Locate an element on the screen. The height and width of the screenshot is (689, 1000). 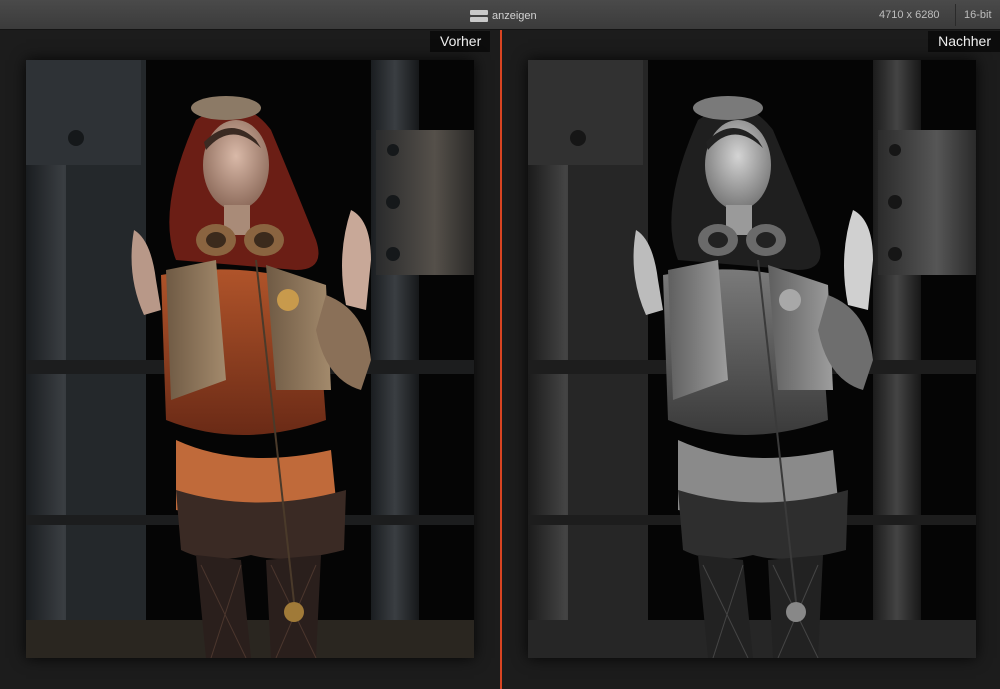
top-toolbar: anzeigen 4710 x 6280 16-bit is located at coordinates (500, 15).